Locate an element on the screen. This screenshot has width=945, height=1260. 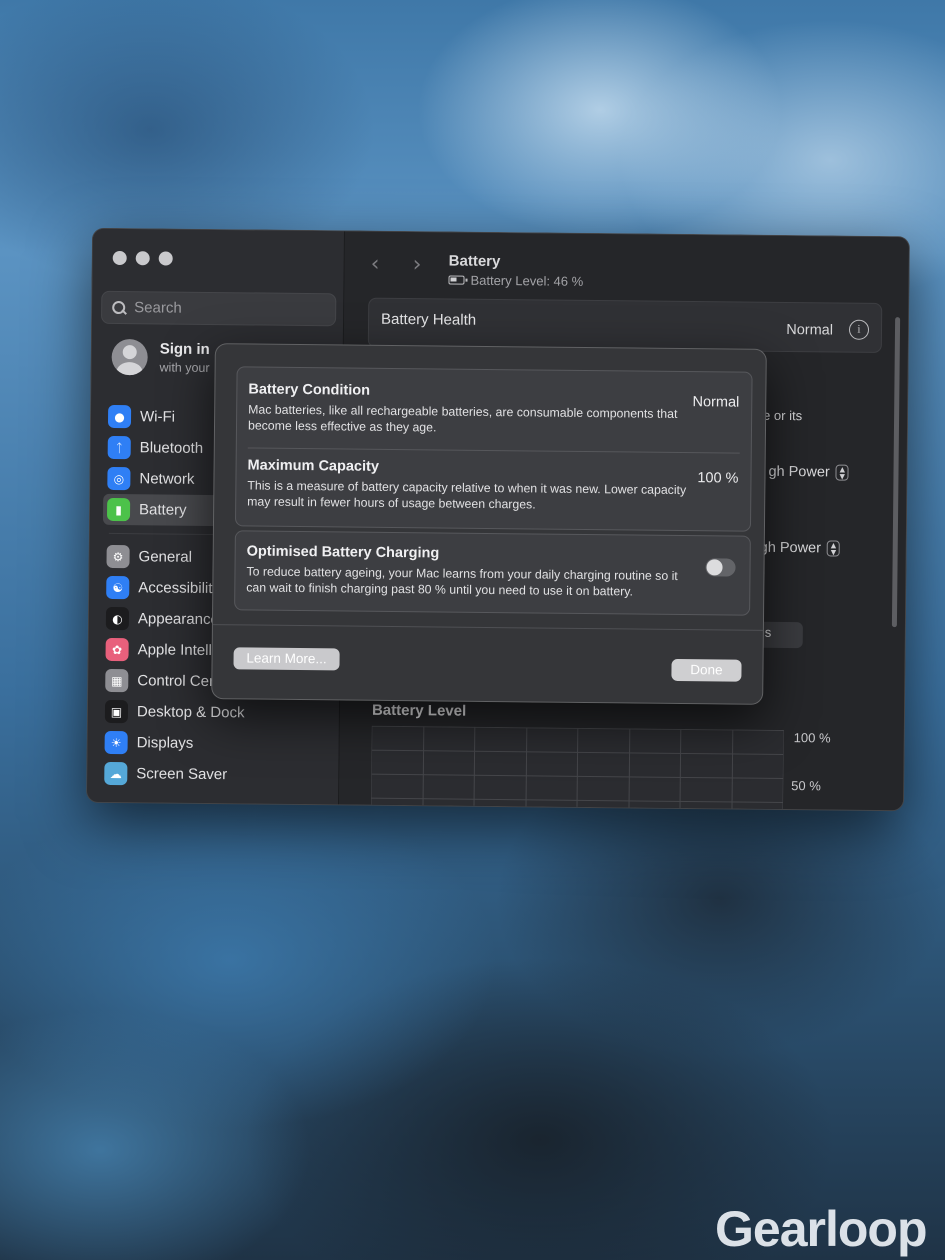
back-button: ‹ is located at coordinates (375, 264).